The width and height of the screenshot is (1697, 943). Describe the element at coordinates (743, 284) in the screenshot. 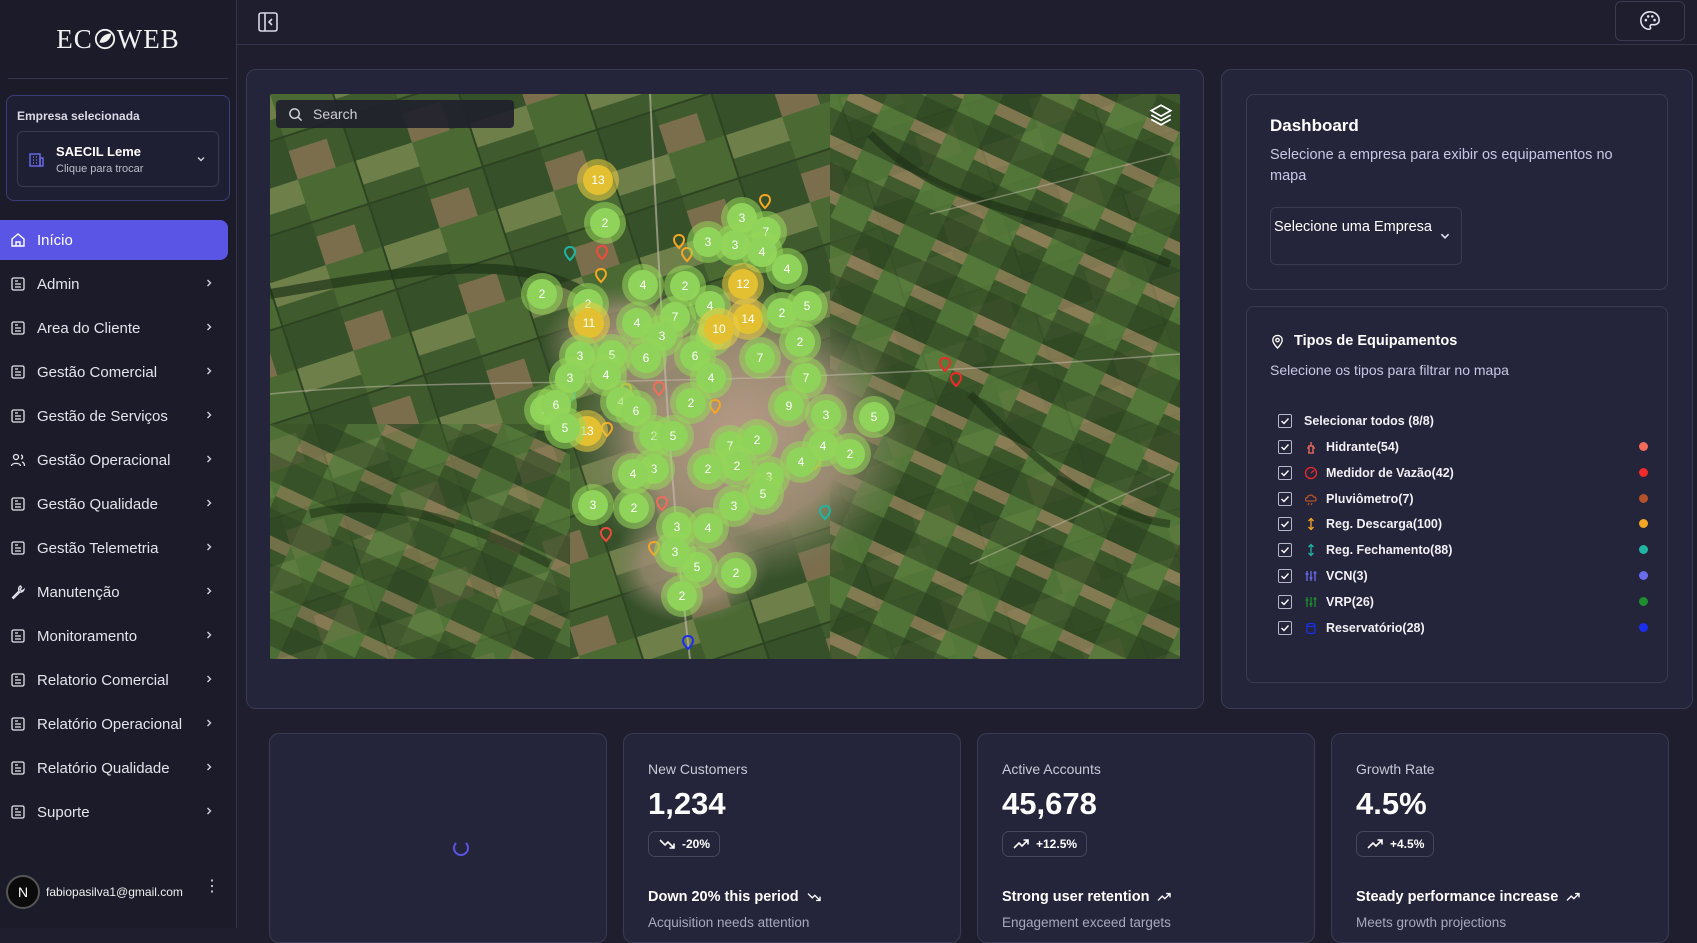

I see `map-cluster-count: 12` at that location.